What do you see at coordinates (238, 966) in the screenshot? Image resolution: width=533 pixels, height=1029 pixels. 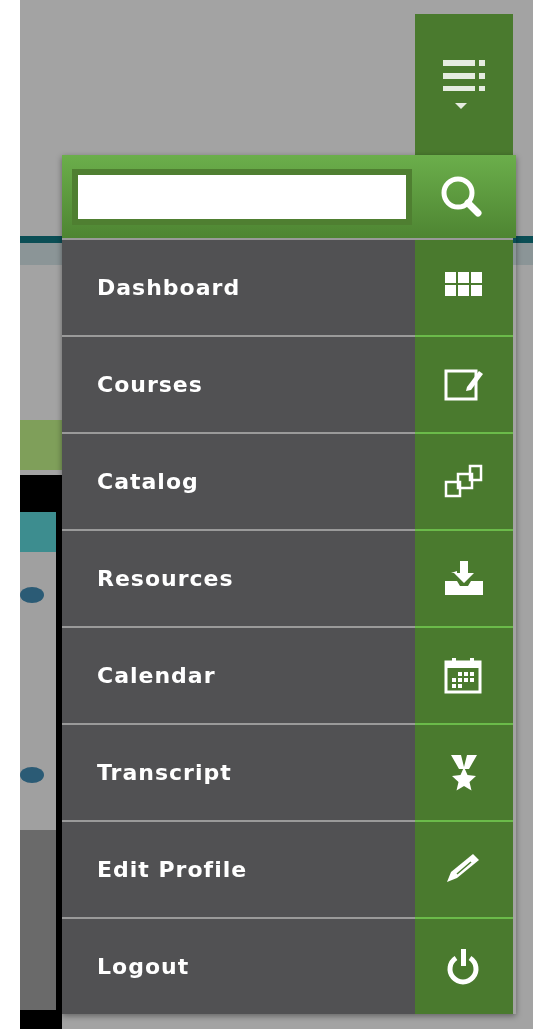 I see `menu-item: Logout` at bounding box center [238, 966].